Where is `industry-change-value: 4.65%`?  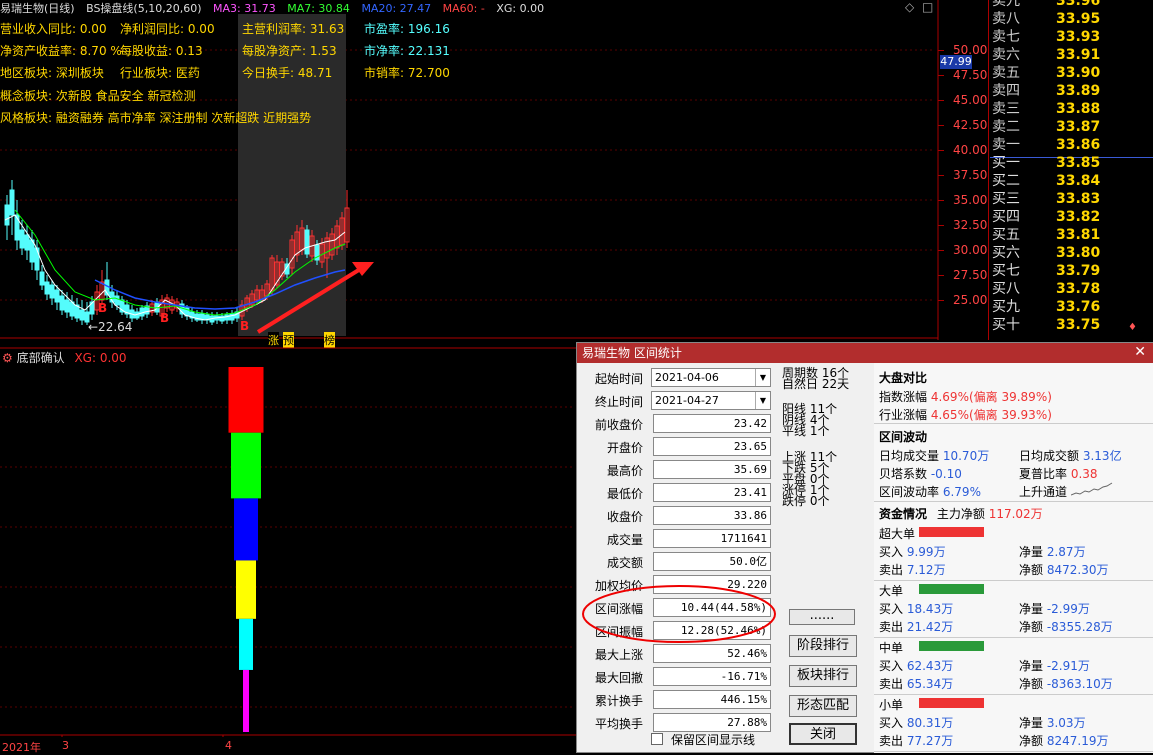 industry-change-value: 4.65% is located at coordinates (949, 415).